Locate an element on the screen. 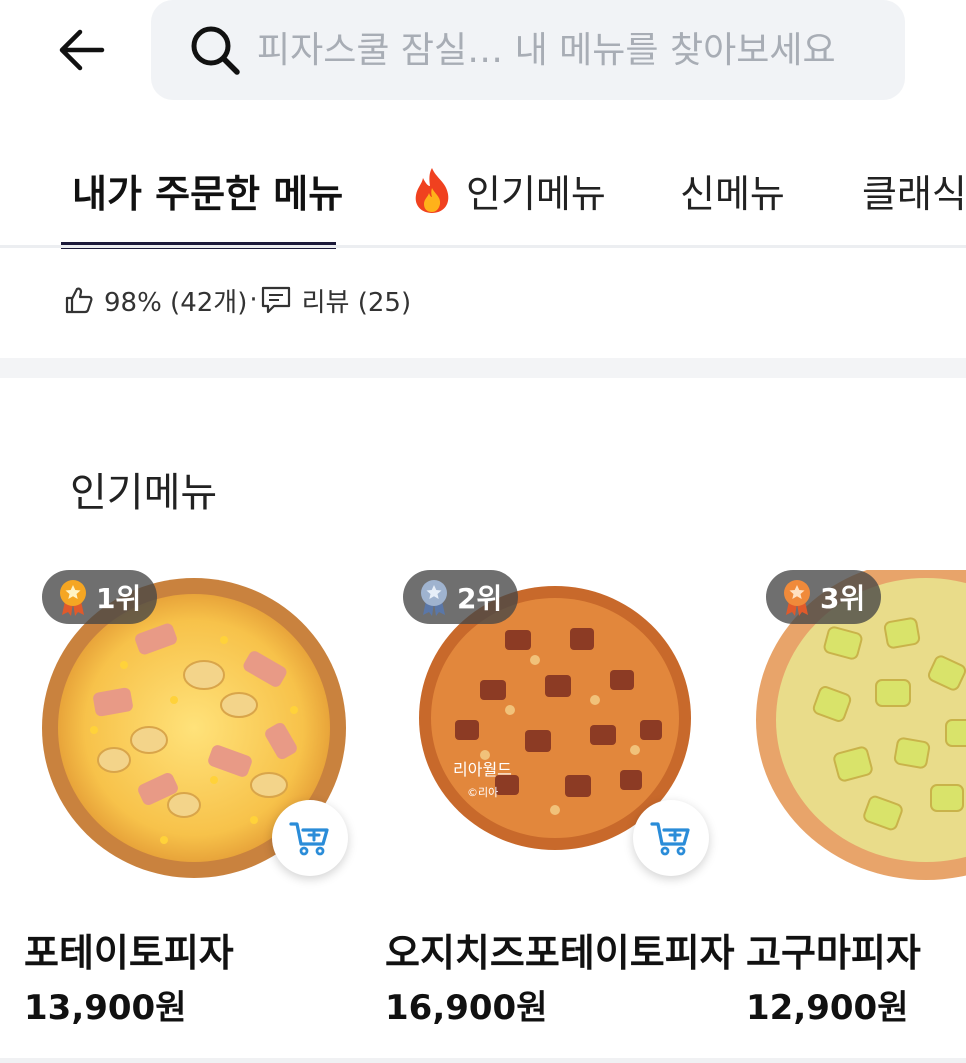  thumbs-up-icon is located at coordinates (79, 300).